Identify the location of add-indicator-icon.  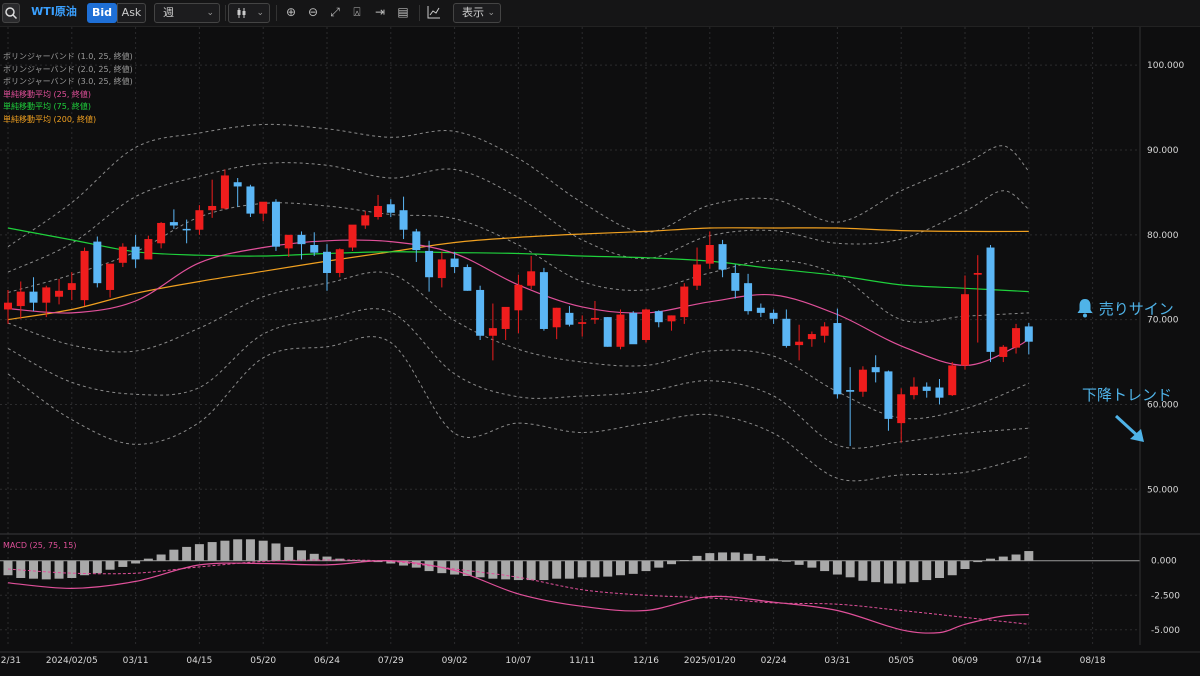
(434, 13).